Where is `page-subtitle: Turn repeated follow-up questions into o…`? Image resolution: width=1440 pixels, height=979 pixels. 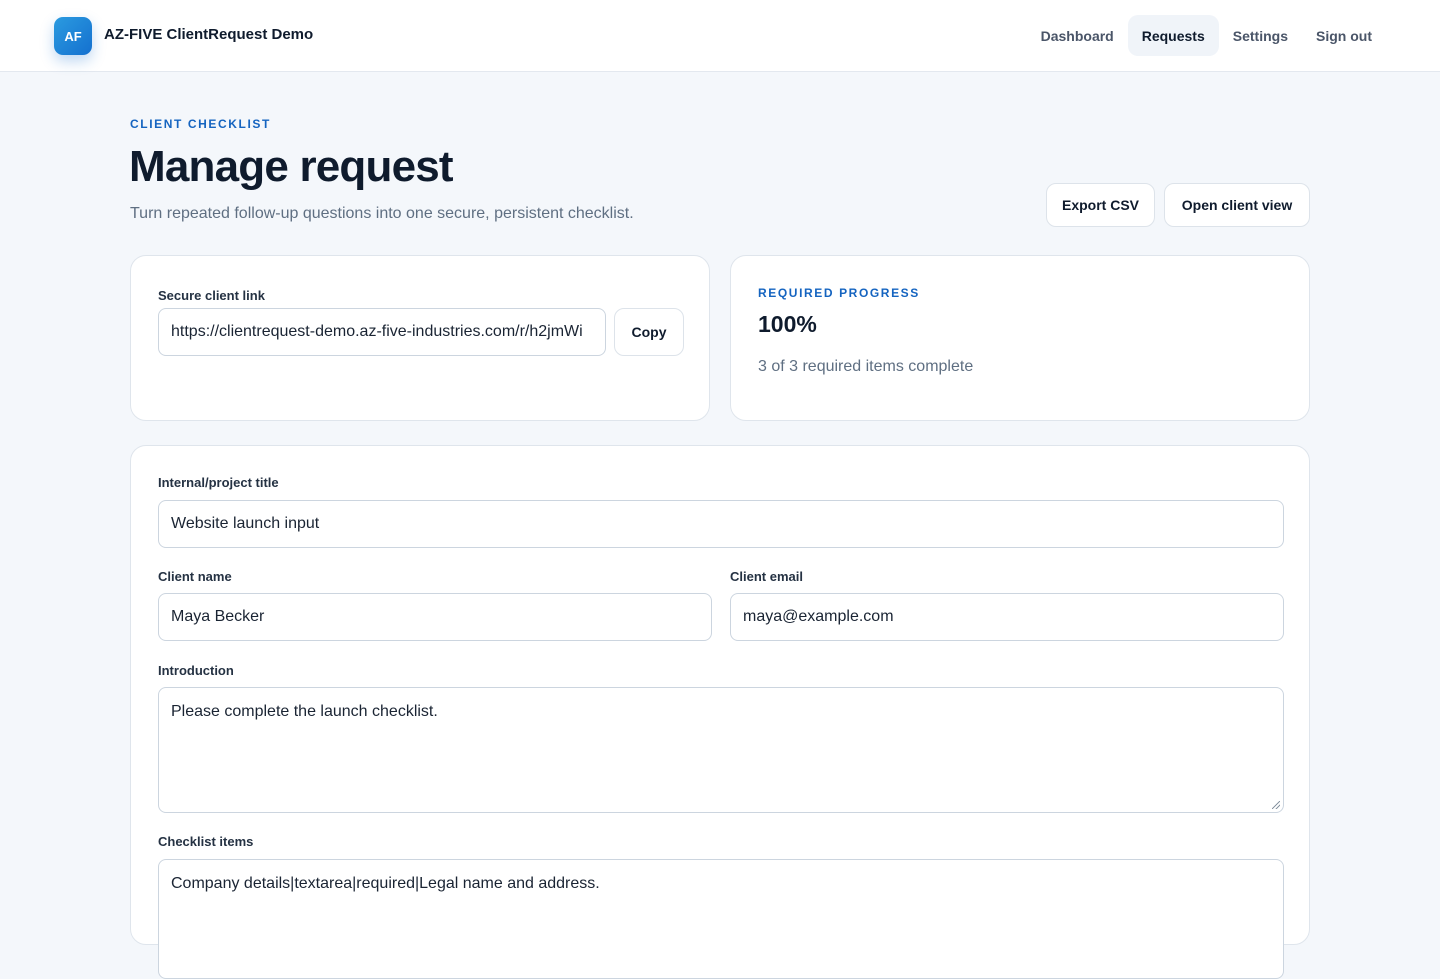
page-subtitle: Turn repeated follow-up questions into o… is located at coordinates (382, 213).